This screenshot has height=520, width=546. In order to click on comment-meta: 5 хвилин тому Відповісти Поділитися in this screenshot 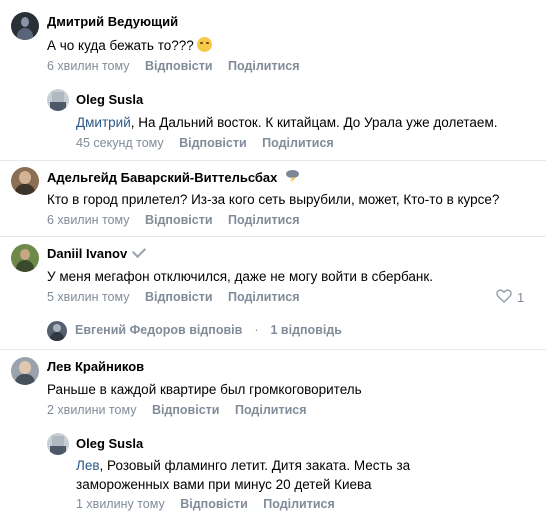, I will do `click(179, 297)`.